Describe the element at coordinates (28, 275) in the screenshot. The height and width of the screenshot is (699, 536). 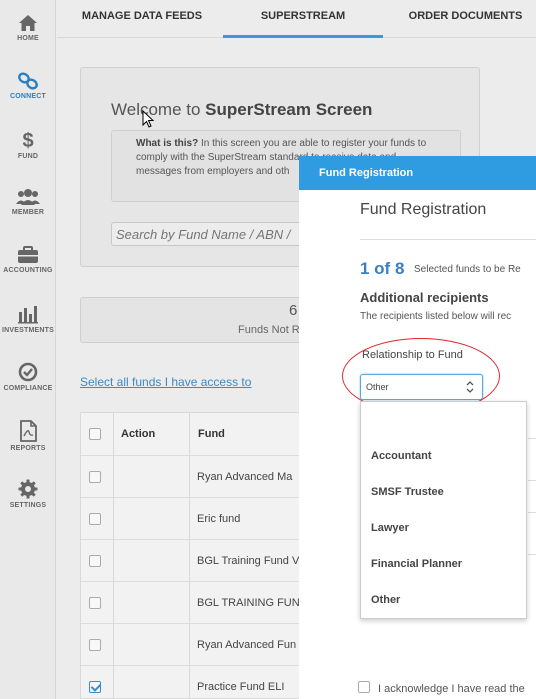
I see `nav-accounting: ACCOUNTING` at that location.